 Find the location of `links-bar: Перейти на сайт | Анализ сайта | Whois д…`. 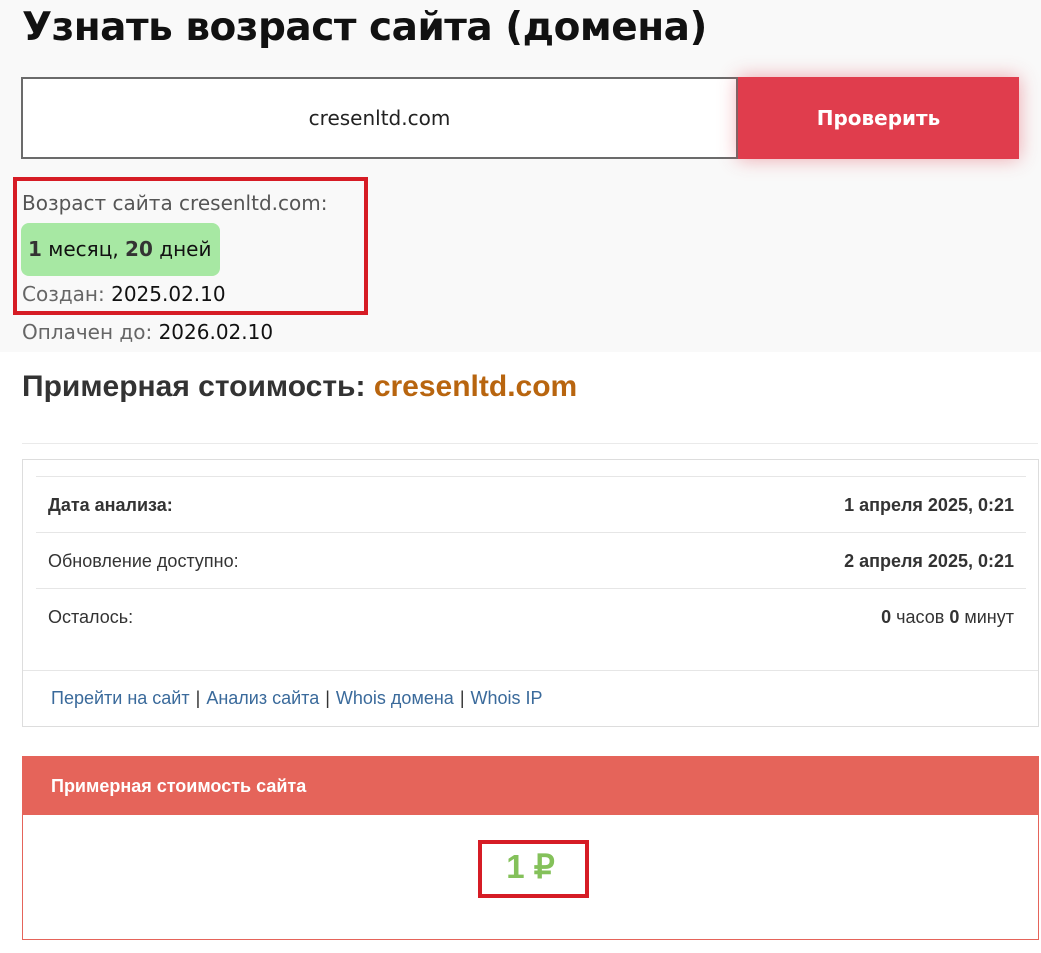

links-bar: Перейти на сайт | Анализ сайта | Whois д… is located at coordinates (530, 699).